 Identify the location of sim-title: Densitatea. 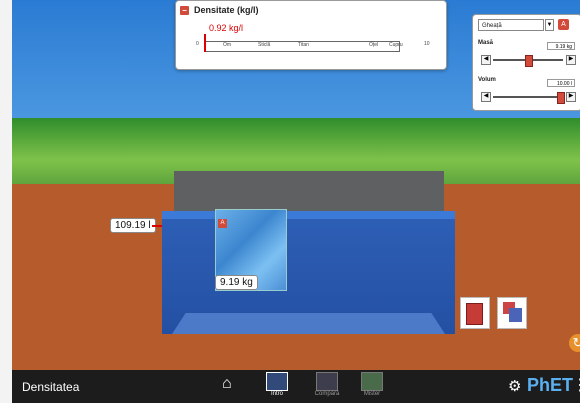
(51, 387).